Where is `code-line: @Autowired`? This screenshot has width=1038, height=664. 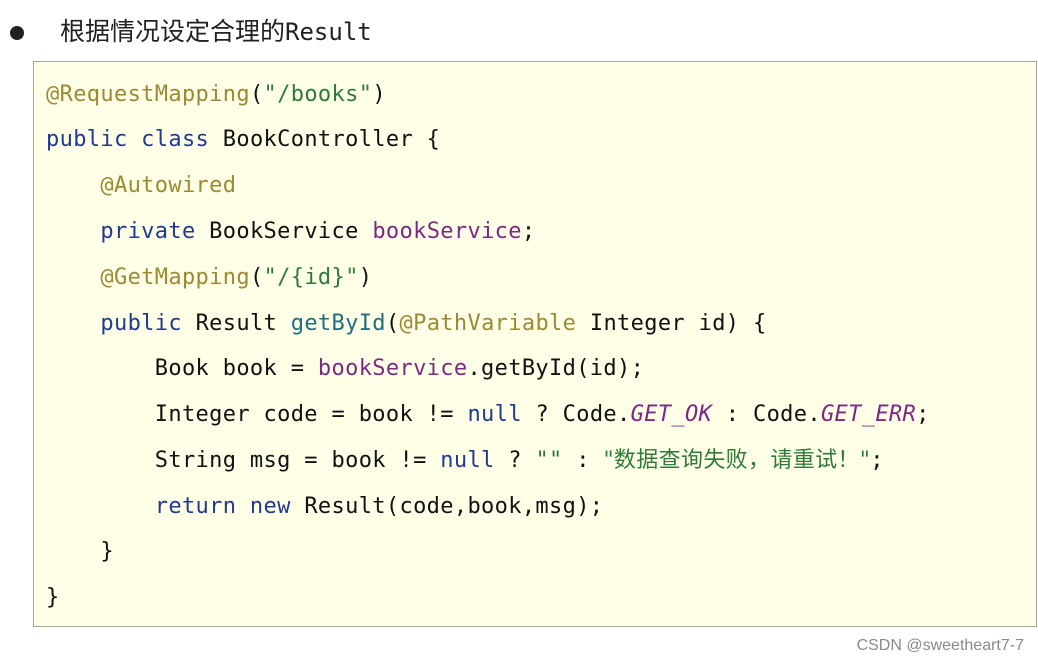
code-line: @Autowired is located at coordinates (141, 186).